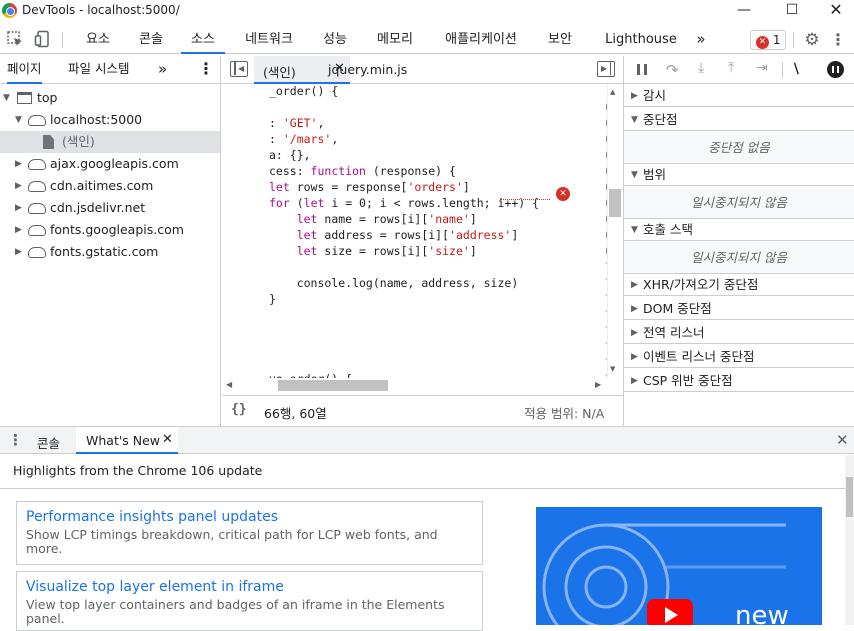 The width and height of the screenshot is (854, 631). I want to click on deactivate-breakpoints-icon: ⧵, so click(796, 69).